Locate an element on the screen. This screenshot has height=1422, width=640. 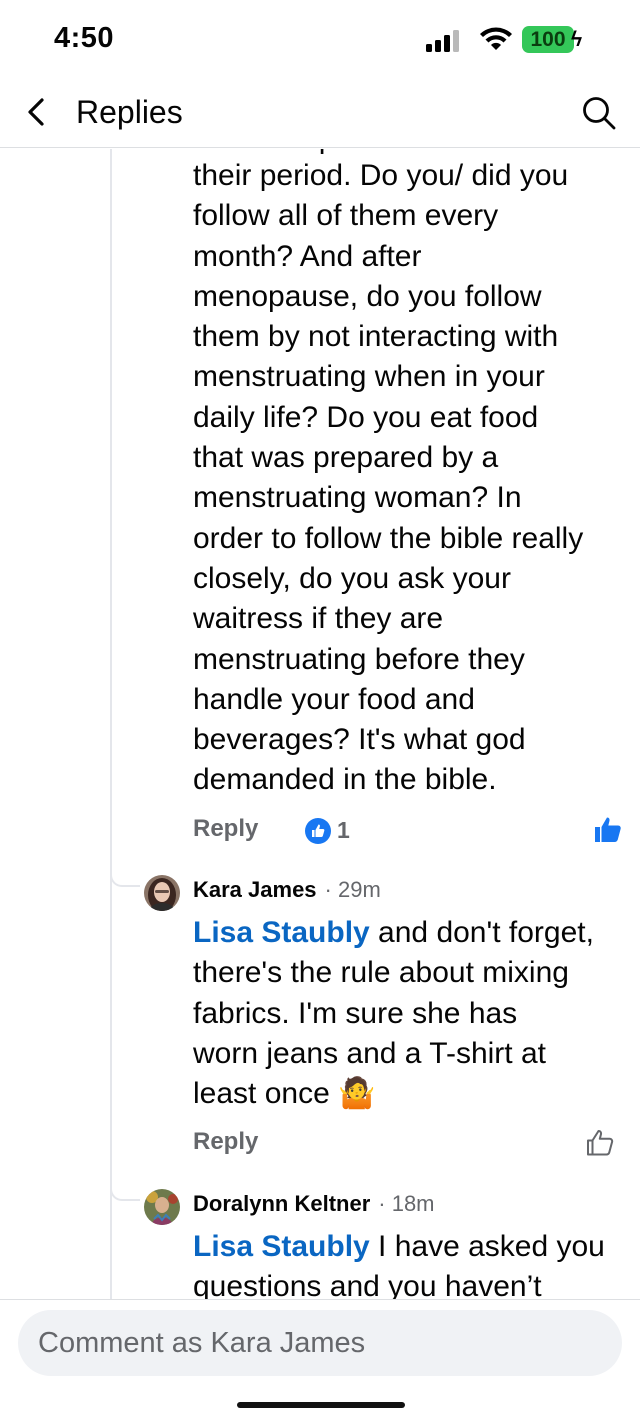
battery-icon: 100 ϟ is located at coordinates (552, 39).